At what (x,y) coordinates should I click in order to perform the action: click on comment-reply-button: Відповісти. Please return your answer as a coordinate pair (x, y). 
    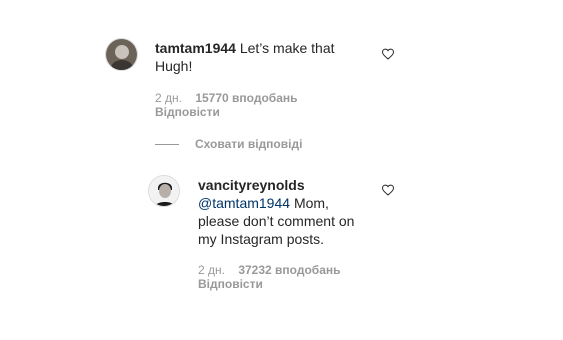
    Looking at the image, I should click on (187, 112).